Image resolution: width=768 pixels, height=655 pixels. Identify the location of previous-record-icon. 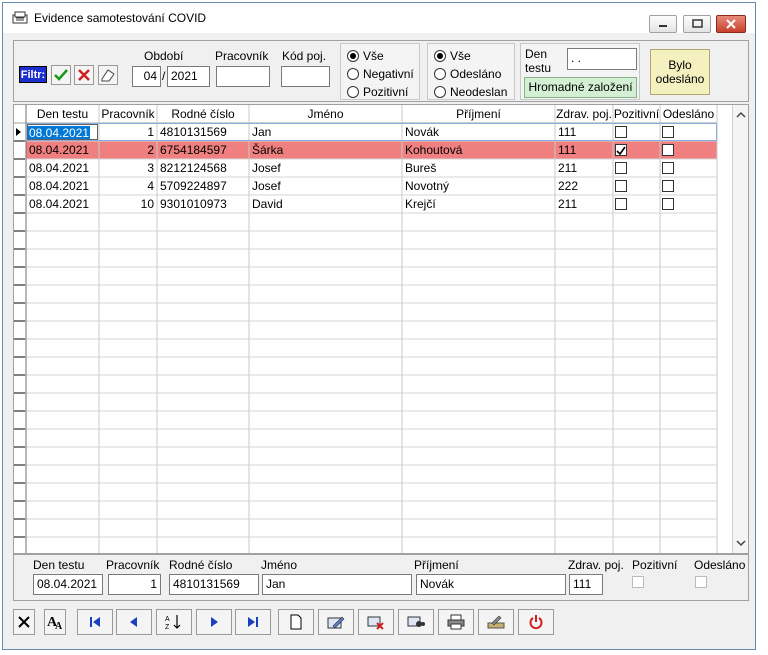
(133, 622).